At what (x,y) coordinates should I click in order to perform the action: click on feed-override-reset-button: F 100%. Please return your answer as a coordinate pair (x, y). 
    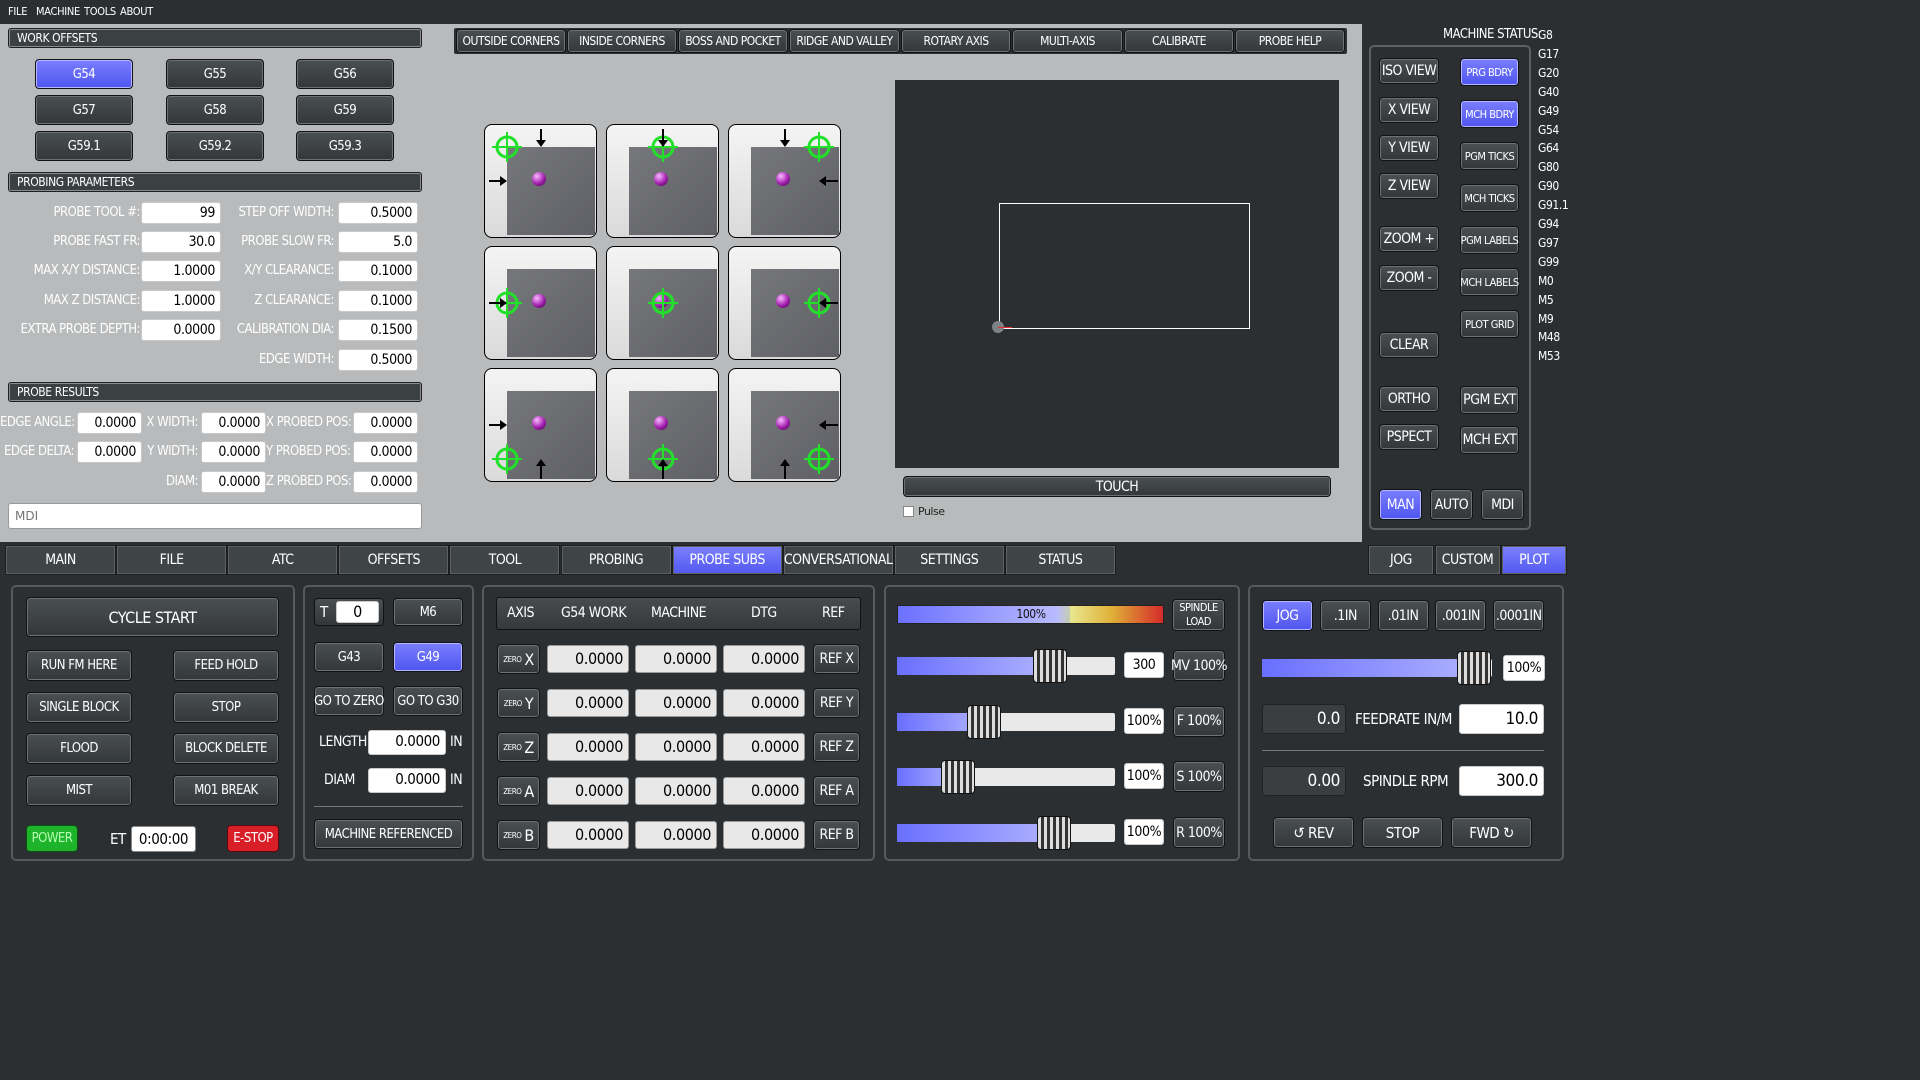
    Looking at the image, I should click on (1199, 721).